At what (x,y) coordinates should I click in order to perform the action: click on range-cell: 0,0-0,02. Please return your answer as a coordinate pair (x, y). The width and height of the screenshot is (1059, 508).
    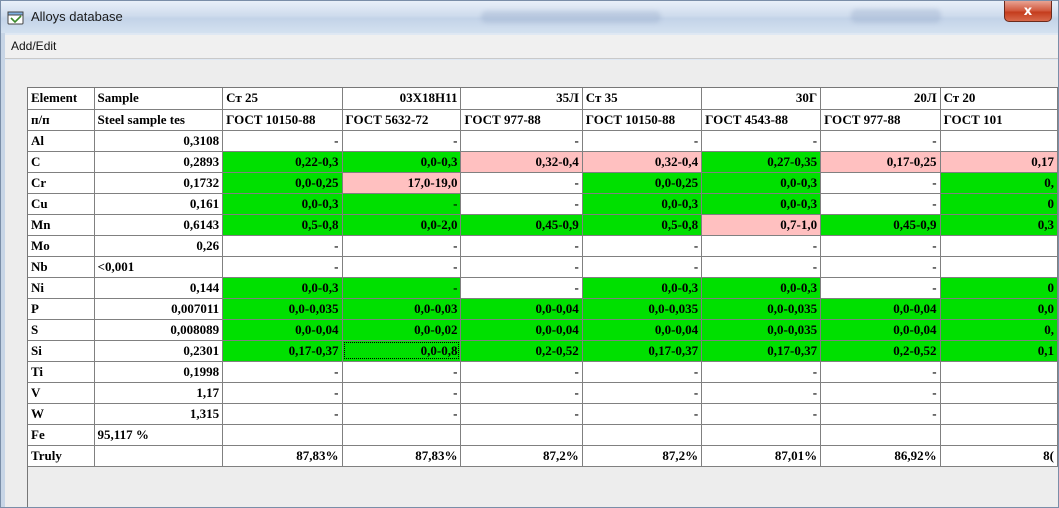
    Looking at the image, I should click on (402, 330).